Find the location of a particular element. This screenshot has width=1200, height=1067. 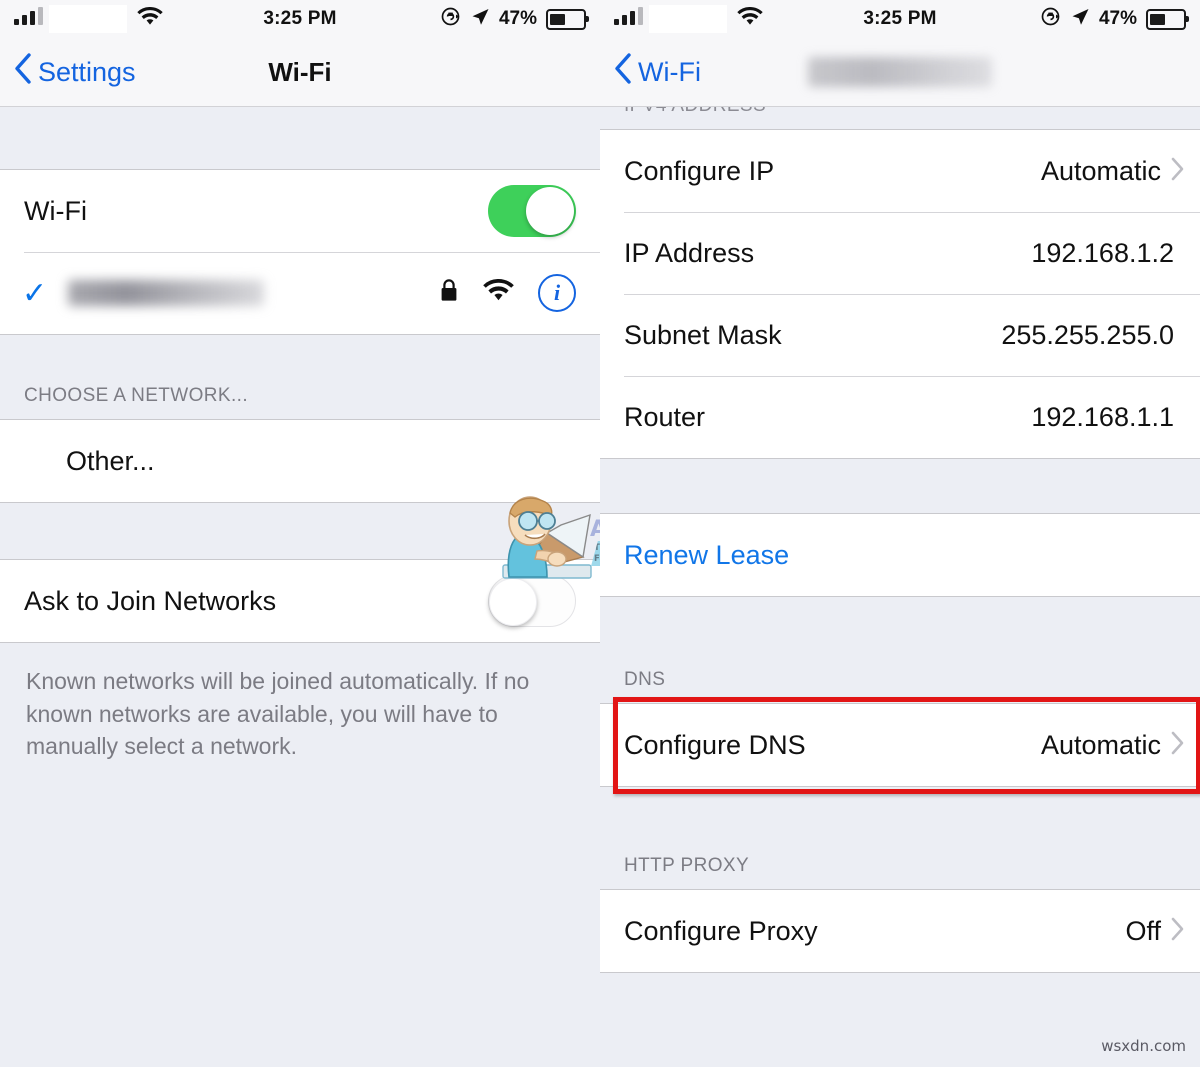

renew-lease-row: Renew Lease is located at coordinates (900, 555).